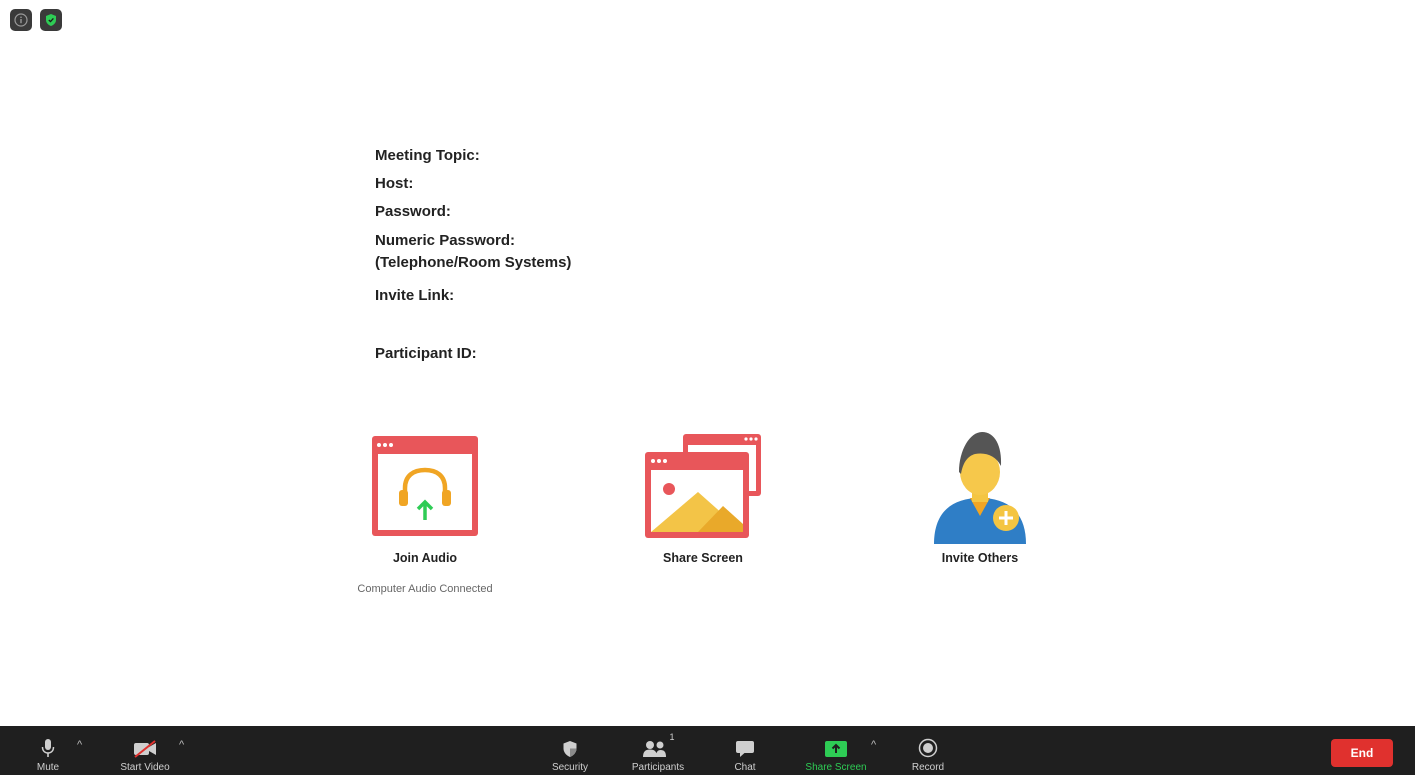 This screenshot has height=775, width=1415. I want to click on mute-options-chevron-icon: ^, so click(79, 745).